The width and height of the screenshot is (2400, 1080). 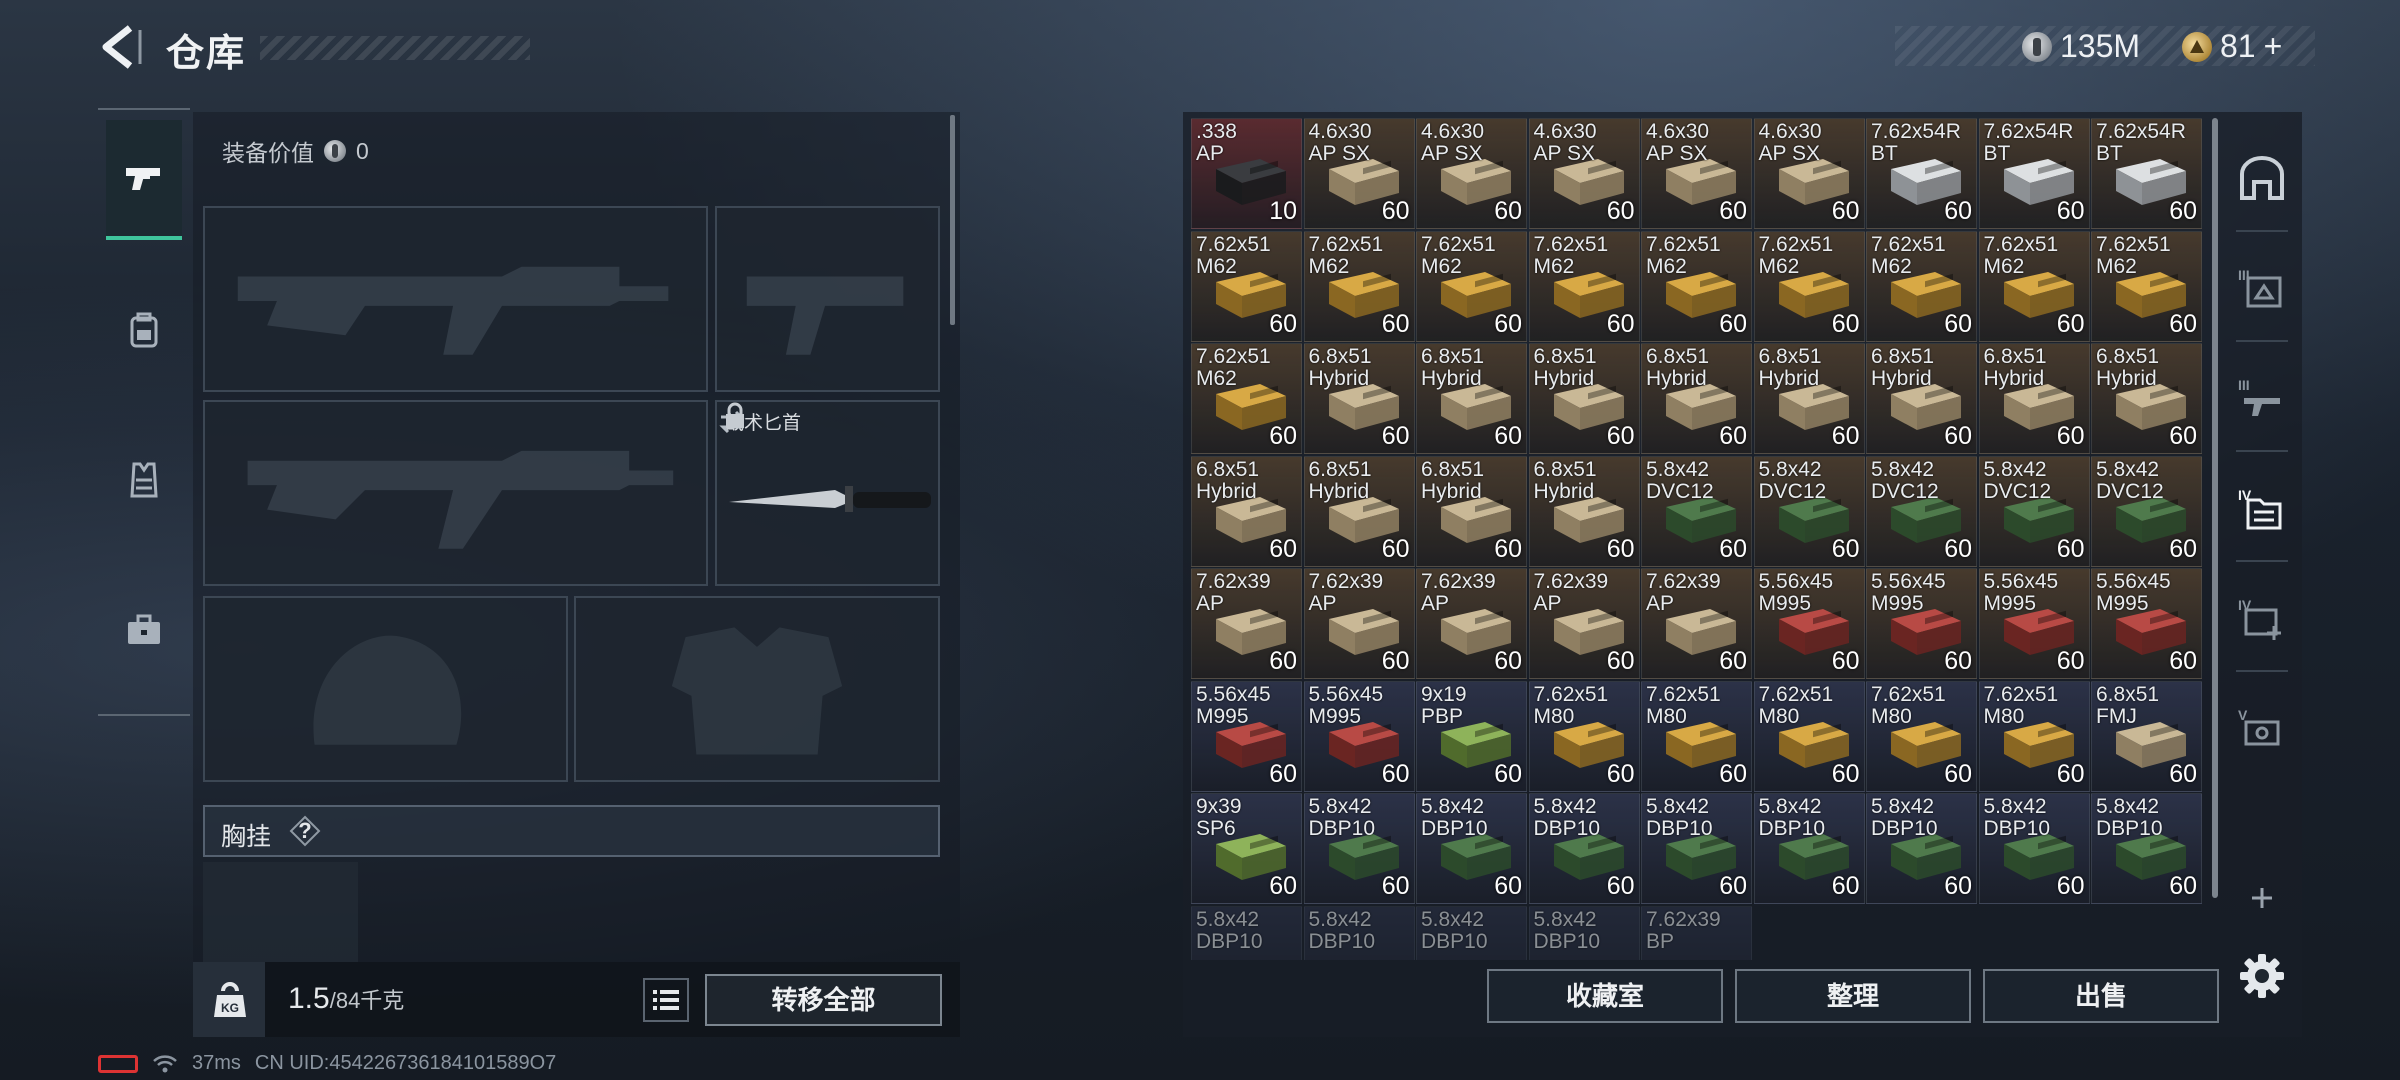 I want to click on help-icon: ?, so click(x=305, y=831).